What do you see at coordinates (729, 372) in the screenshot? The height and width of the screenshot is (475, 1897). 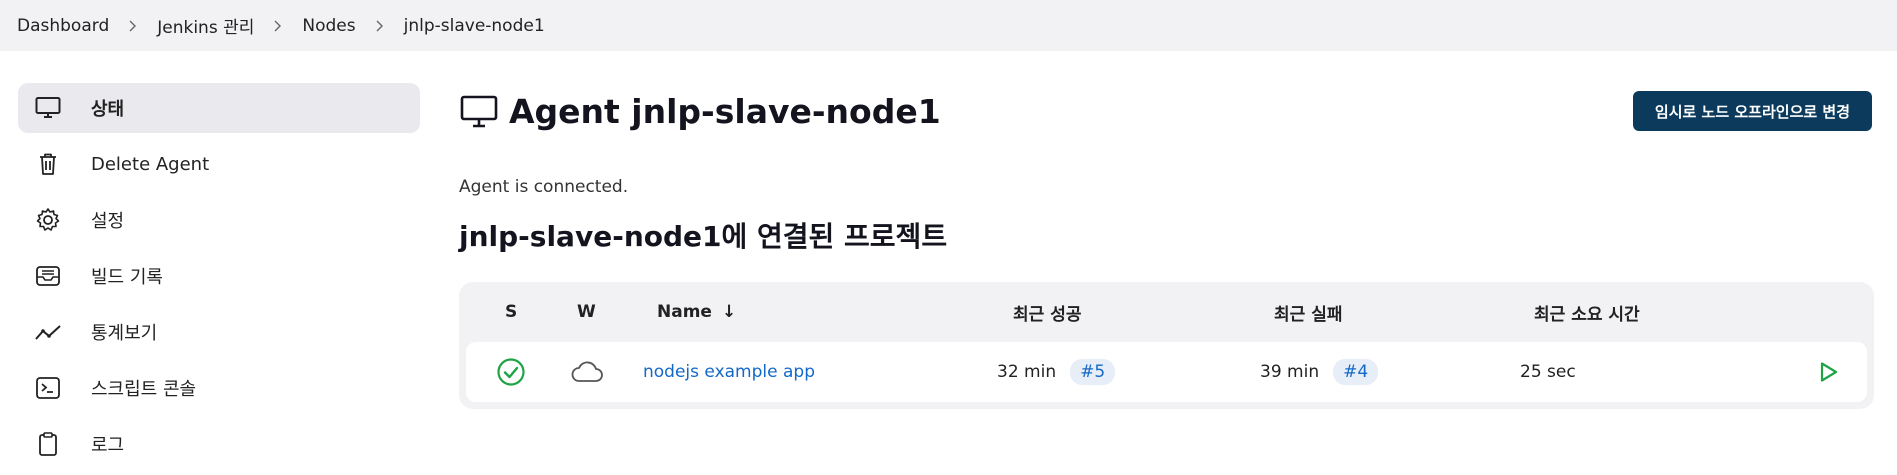 I see `project-link: nodejs example app` at bounding box center [729, 372].